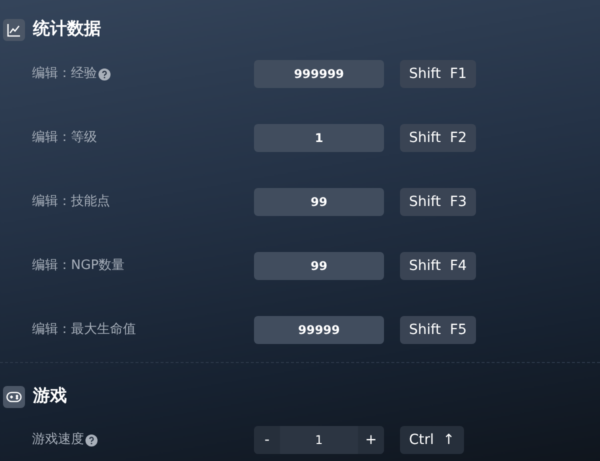 This screenshot has width=600, height=461. What do you see at coordinates (438, 330) in the screenshot?
I see `hotkey-button: Shift F5` at bounding box center [438, 330].